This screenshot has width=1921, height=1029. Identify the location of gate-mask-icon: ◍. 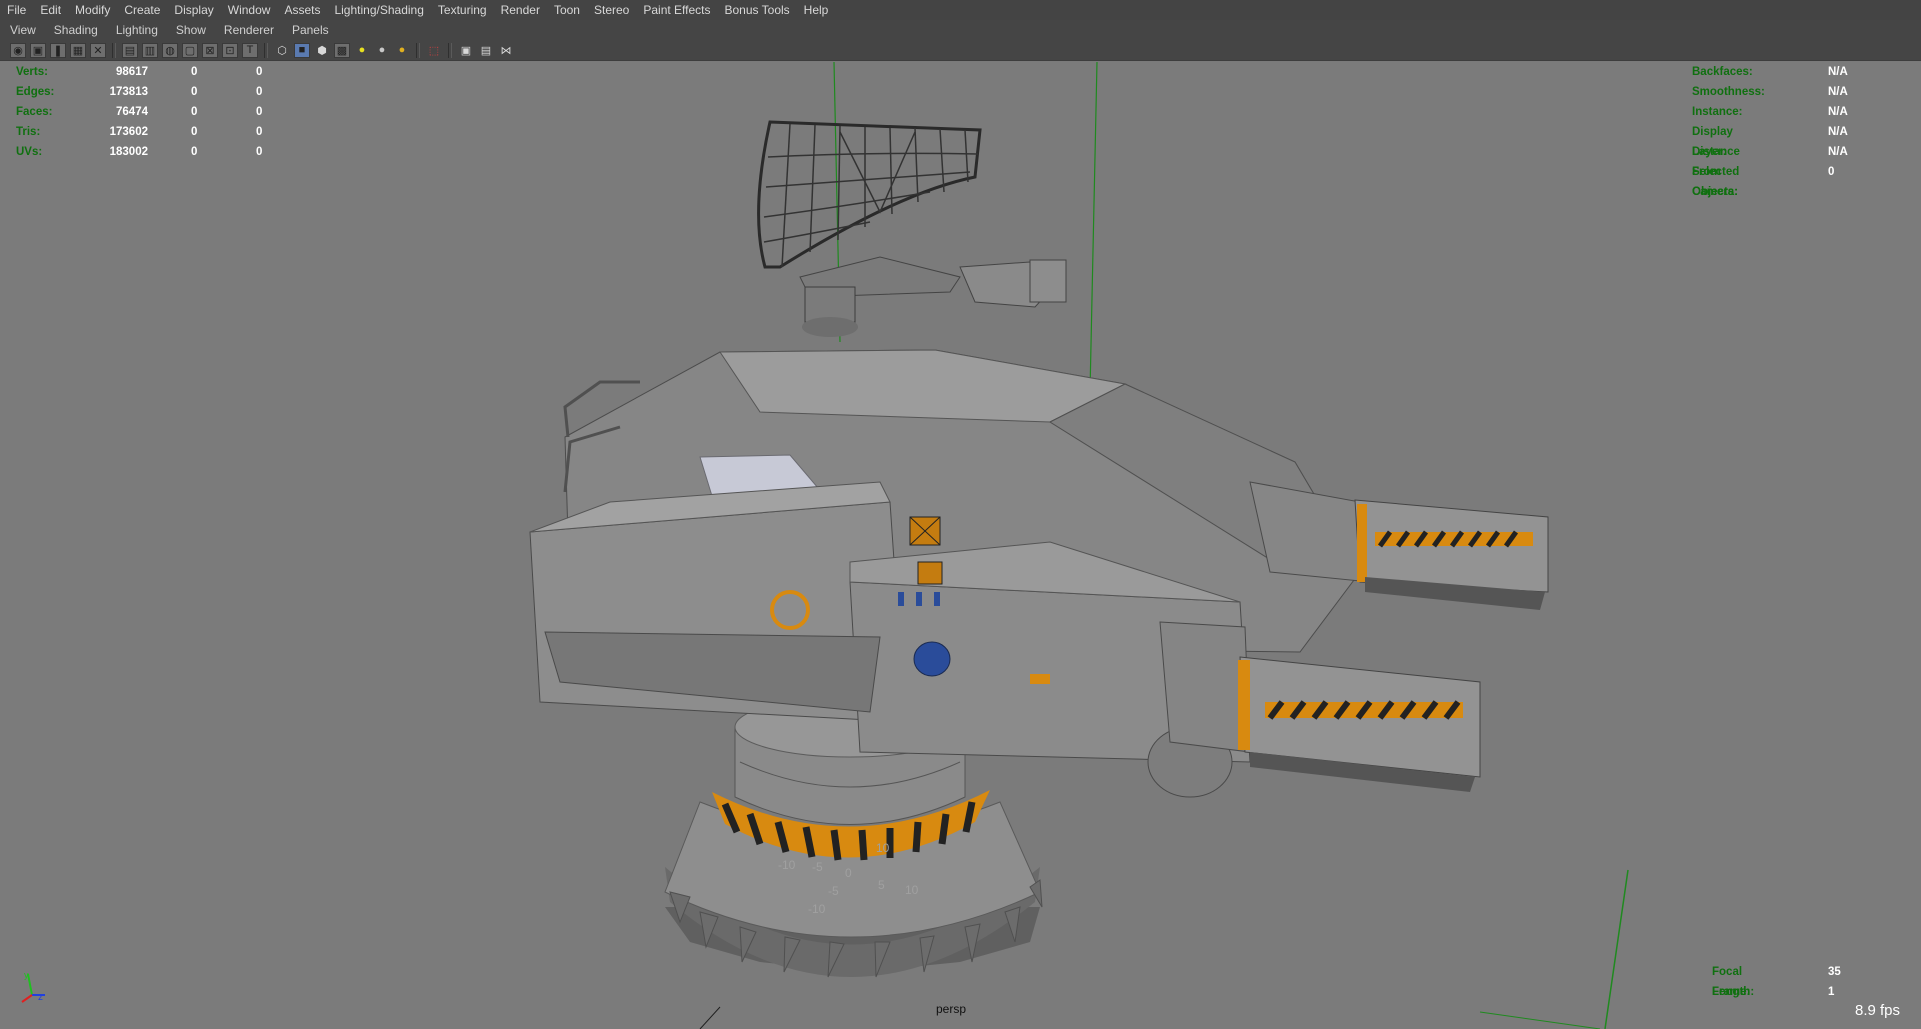
(170, 50).